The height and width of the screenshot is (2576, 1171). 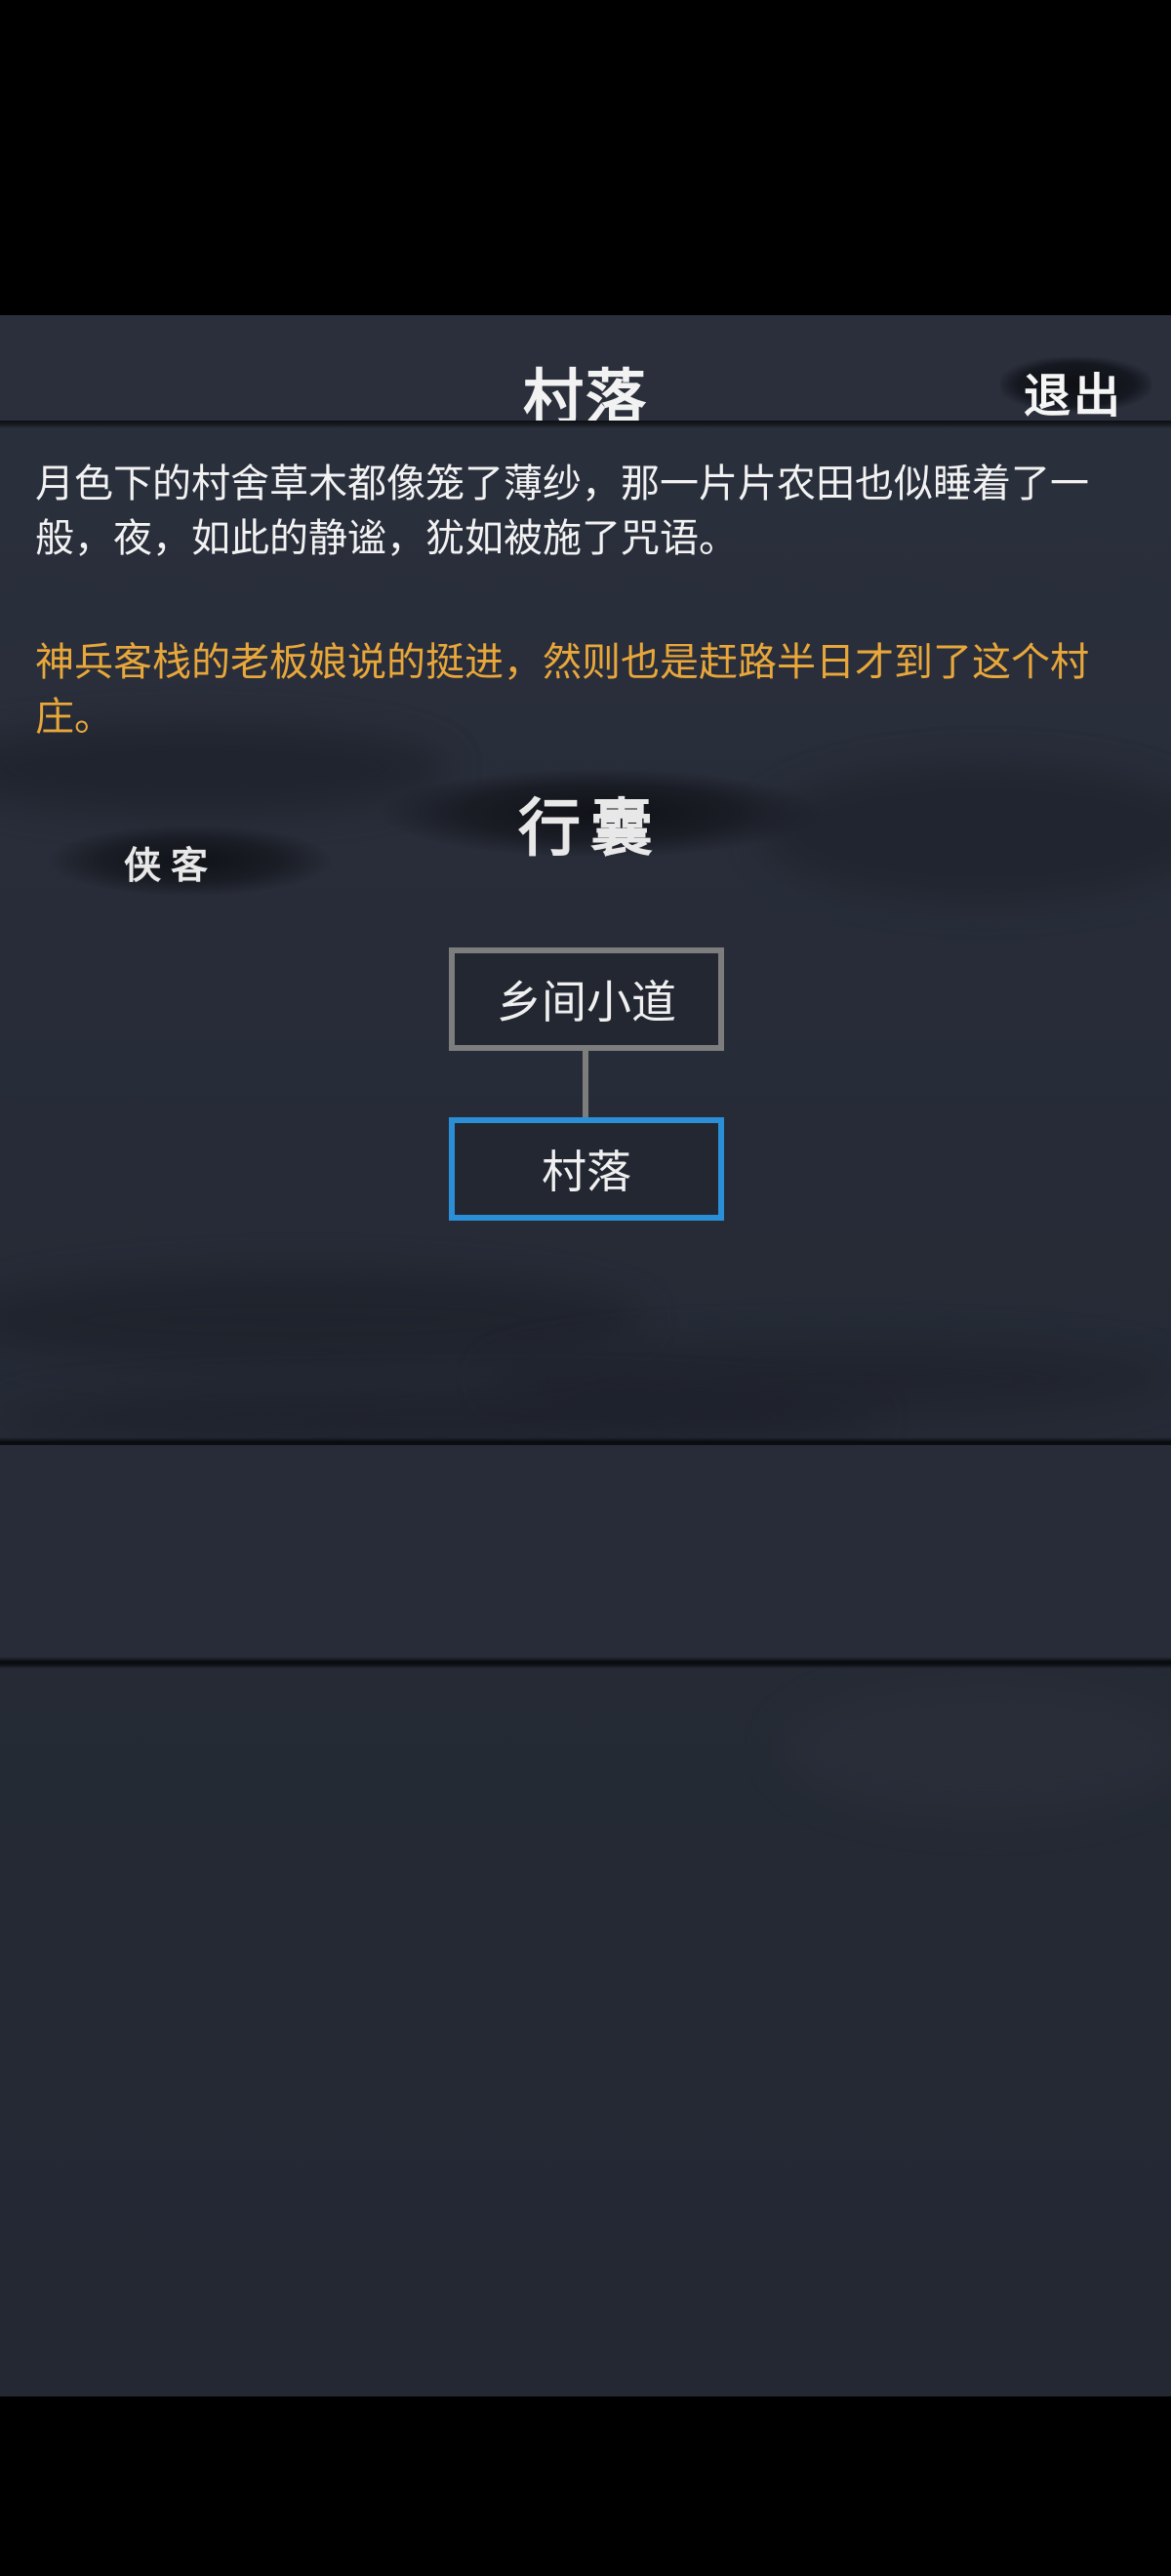 I want to click on panel-divider, so click(x=585, y=1663).